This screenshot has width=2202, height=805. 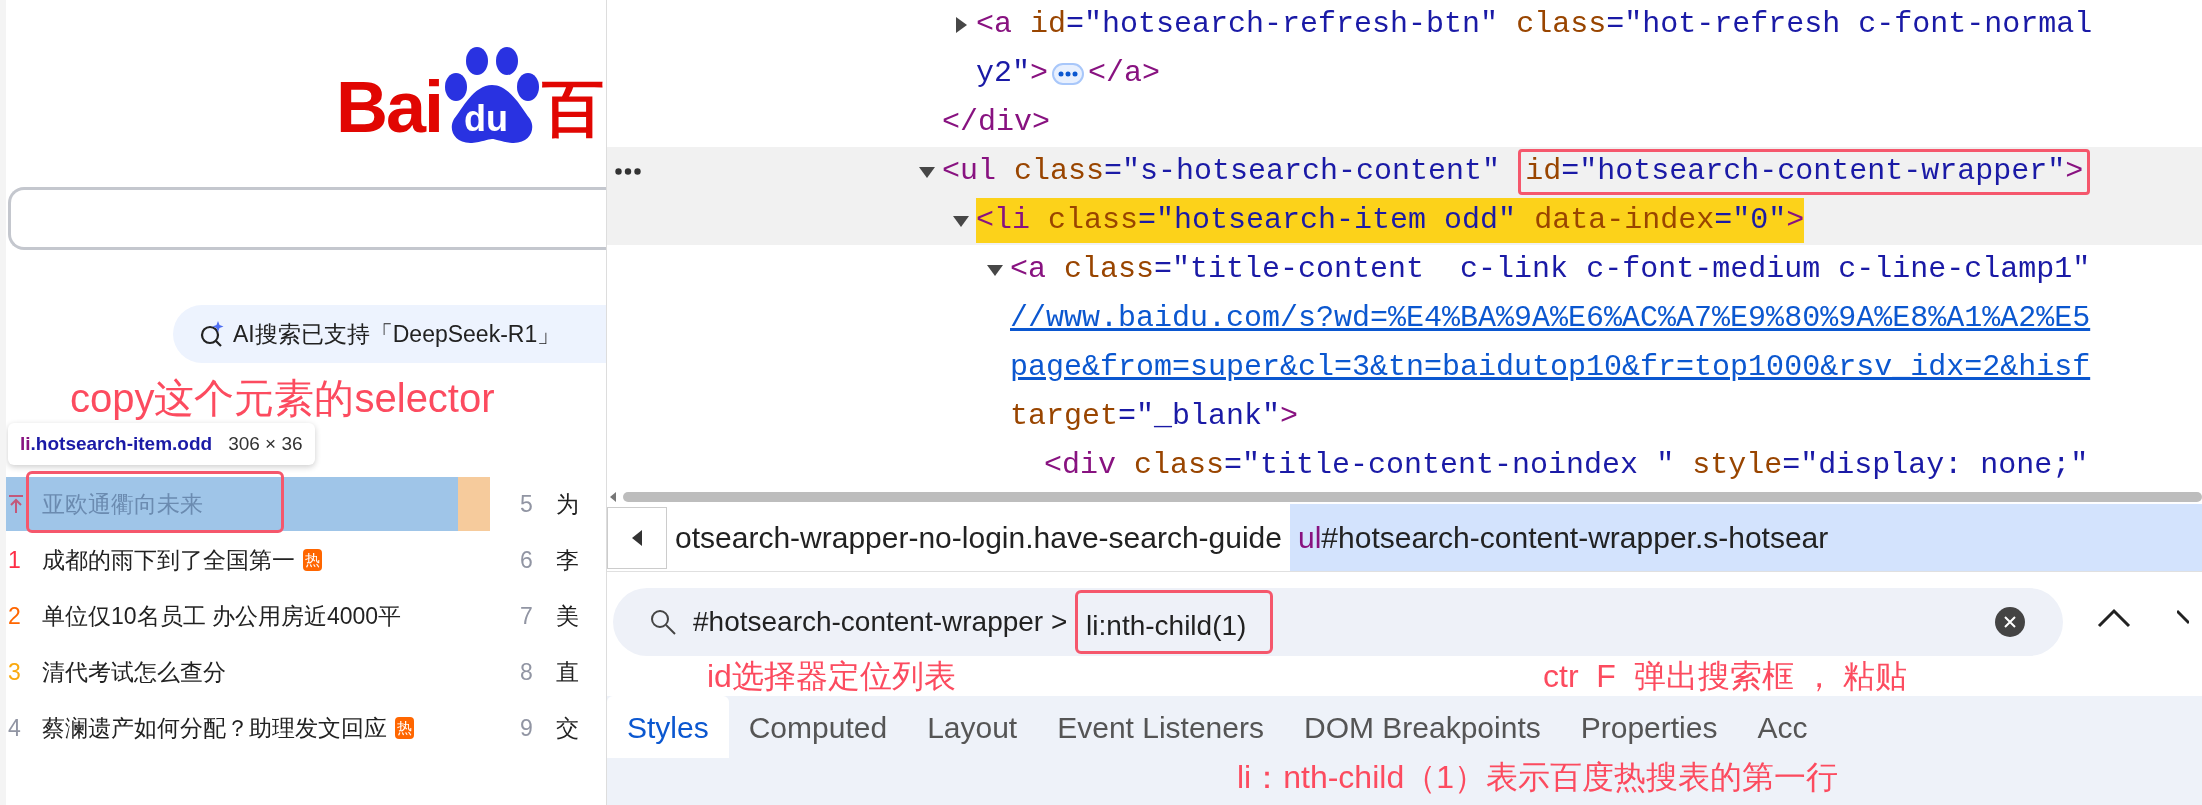 What do you see at coordinates (567, 504) in the screenshot?
I see `headline-link: 为` at bounding box center [567, 504].